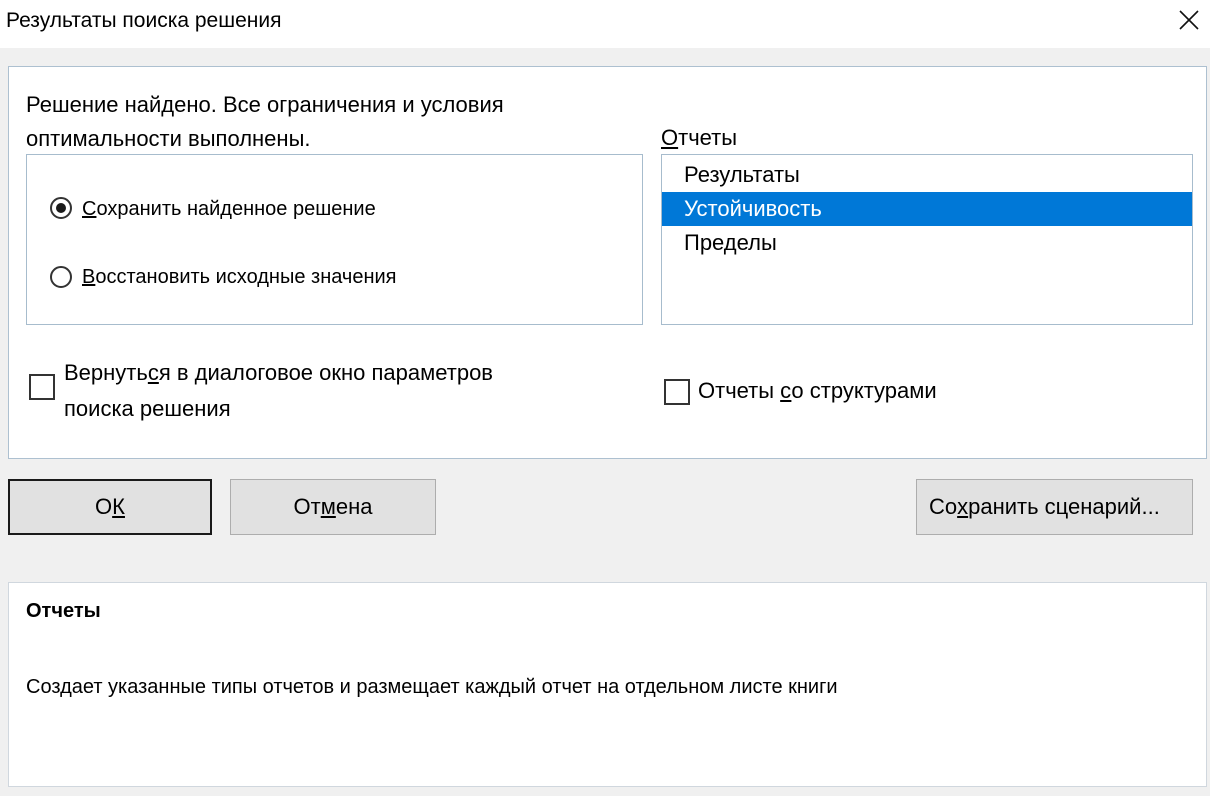 Image resolution: width=1210 pixels, height=796 pixels. I want to click on reports-label-rest: тчеты, so click(708, 137).